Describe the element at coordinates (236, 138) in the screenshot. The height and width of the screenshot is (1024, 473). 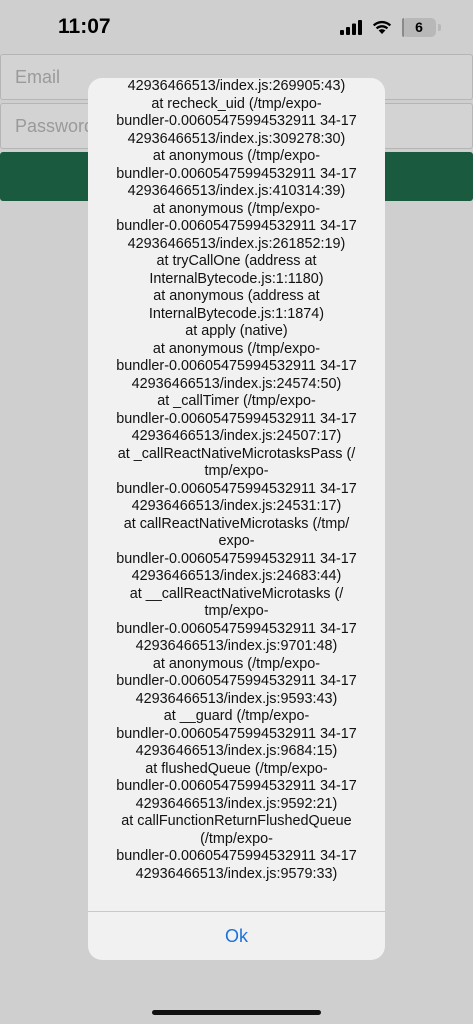
I see `stack-trace-line: 42936466513/index.js:309278:30)` at that location.